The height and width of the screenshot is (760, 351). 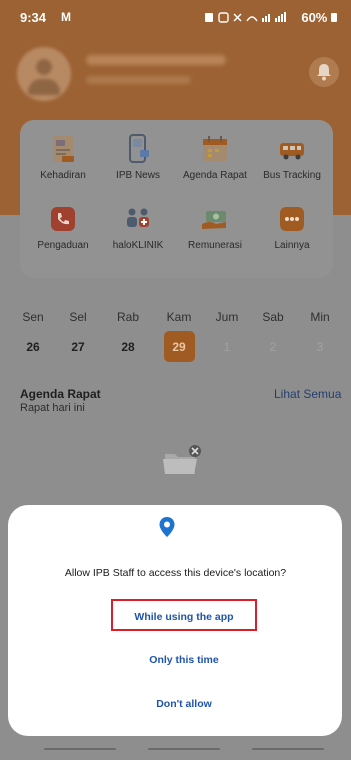 What do you see at coordinates (138, 80) in the screenshot?
I see `blurred-user-detail` at bounding box center [138, 80].